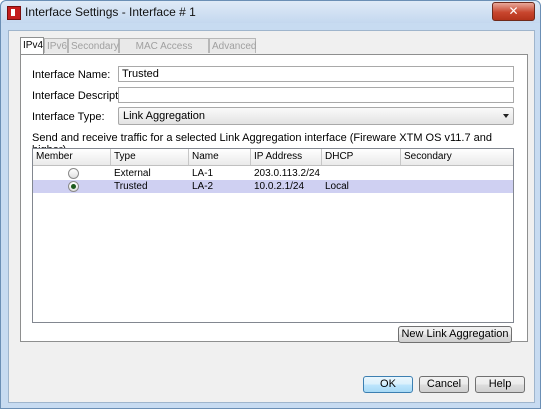  Describe the element at coordinates (287, 173) in the screenshot. I see `row-ip-address: 203.0.113.2/24` at that location.